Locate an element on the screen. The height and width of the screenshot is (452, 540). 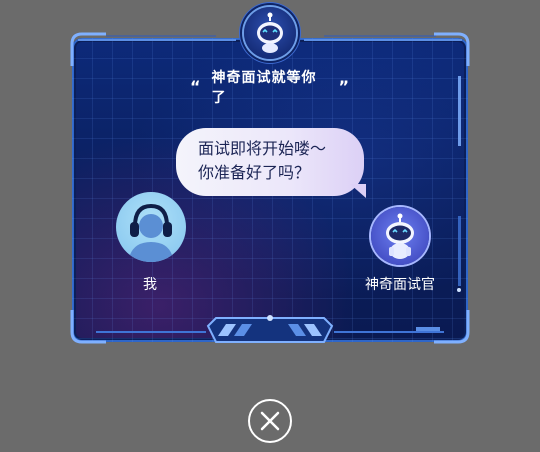
close-button is located at coordinates (270, 421).